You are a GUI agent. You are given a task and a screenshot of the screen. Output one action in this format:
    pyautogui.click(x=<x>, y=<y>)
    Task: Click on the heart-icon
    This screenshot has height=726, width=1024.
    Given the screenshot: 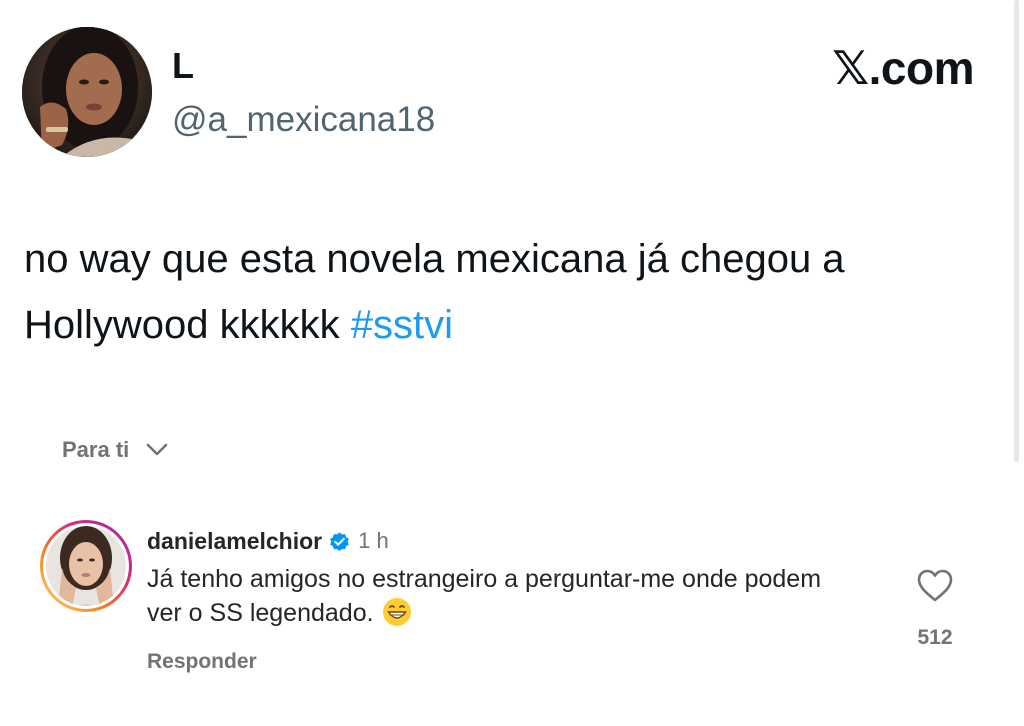 What is the action you would take?
    pyautogui.click(x=935, y=585)
    